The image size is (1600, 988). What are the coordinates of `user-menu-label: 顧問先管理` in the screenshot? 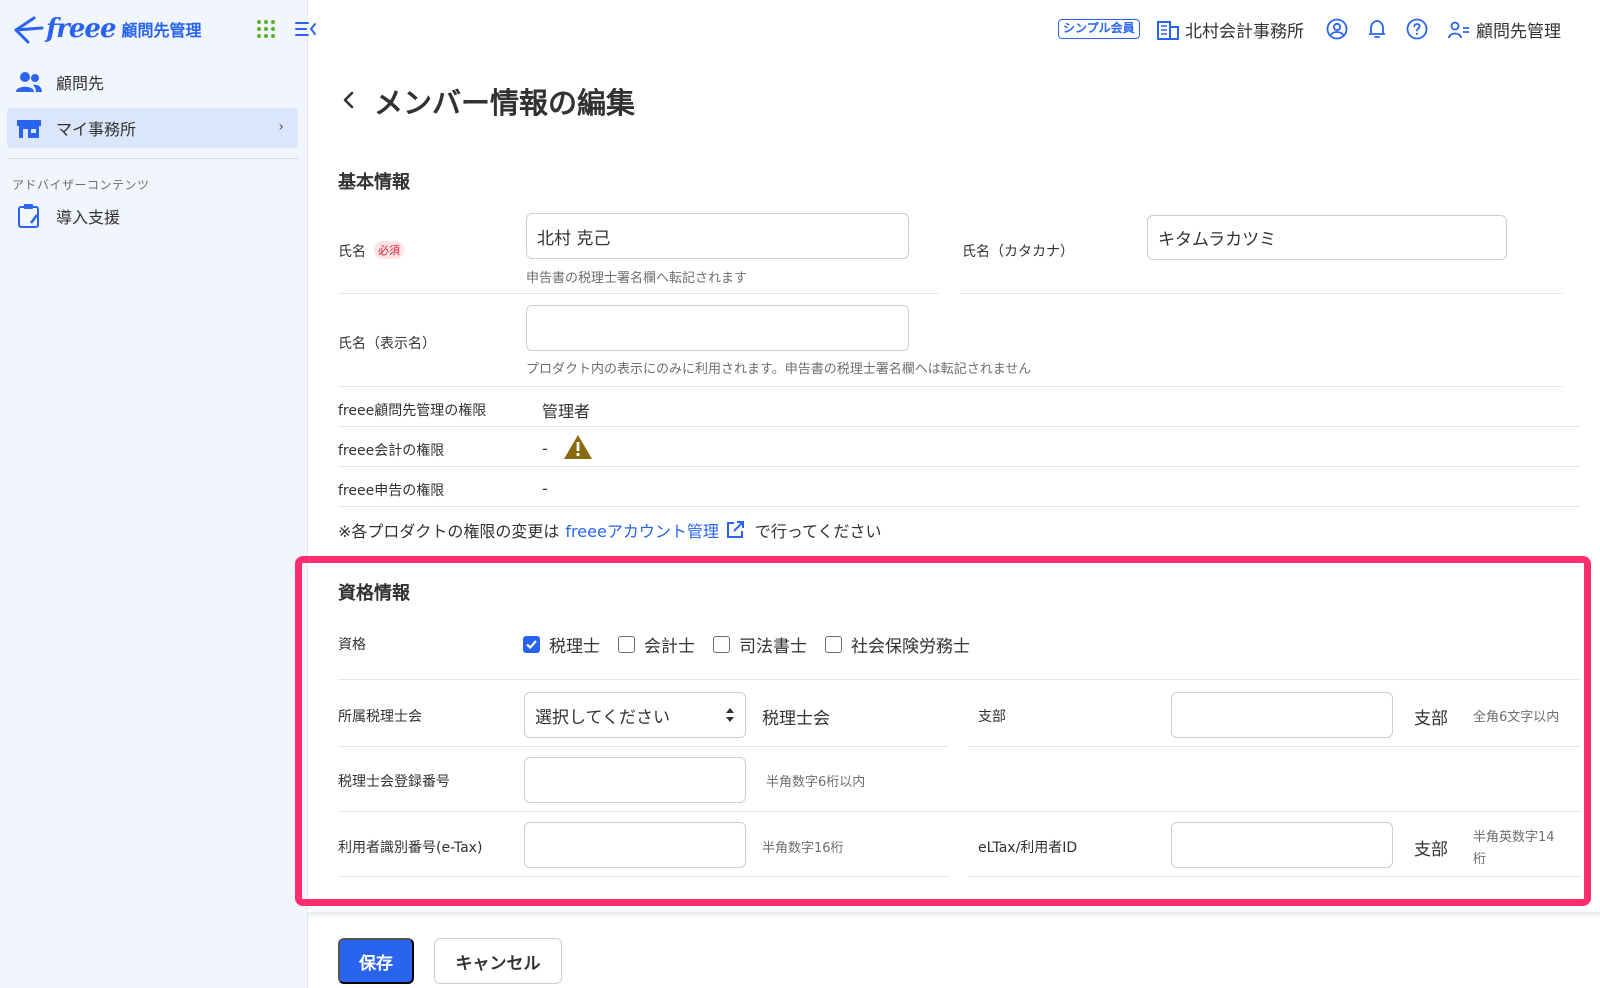 It's located at (1518, 32).